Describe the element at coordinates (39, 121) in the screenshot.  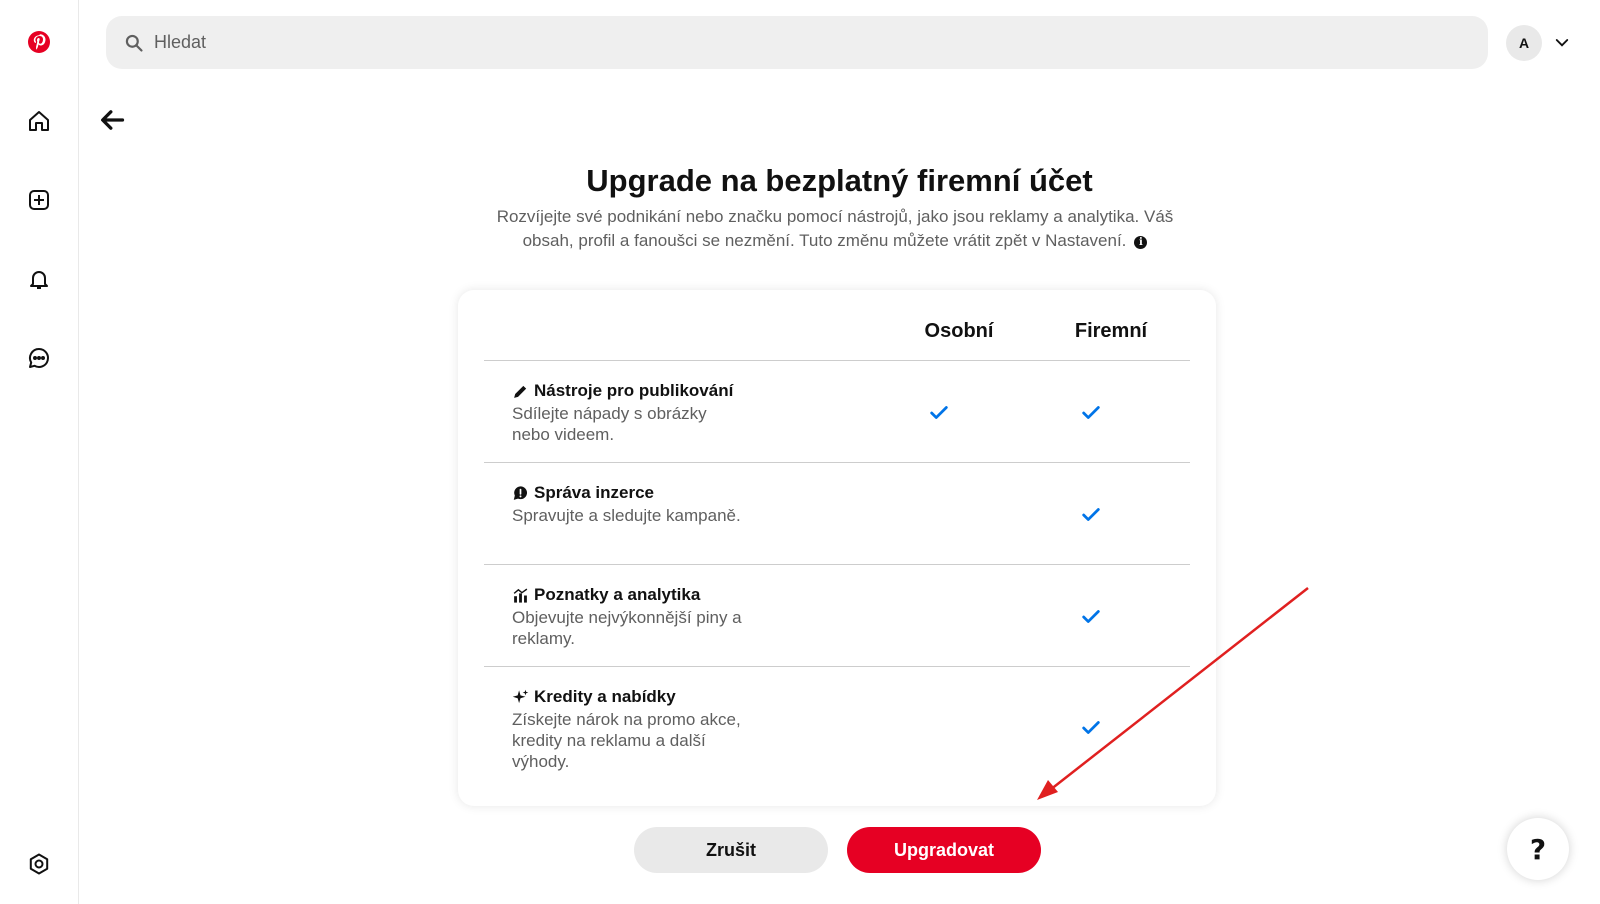
I see `home-icon` at that location.